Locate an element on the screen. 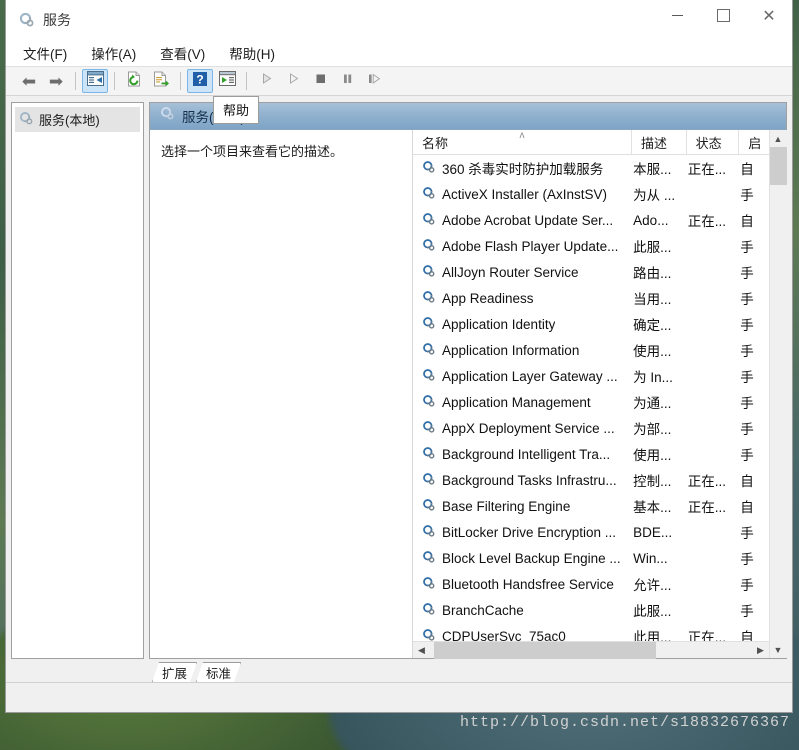  vertical-scroll-track is located at coordinates (778, 394).